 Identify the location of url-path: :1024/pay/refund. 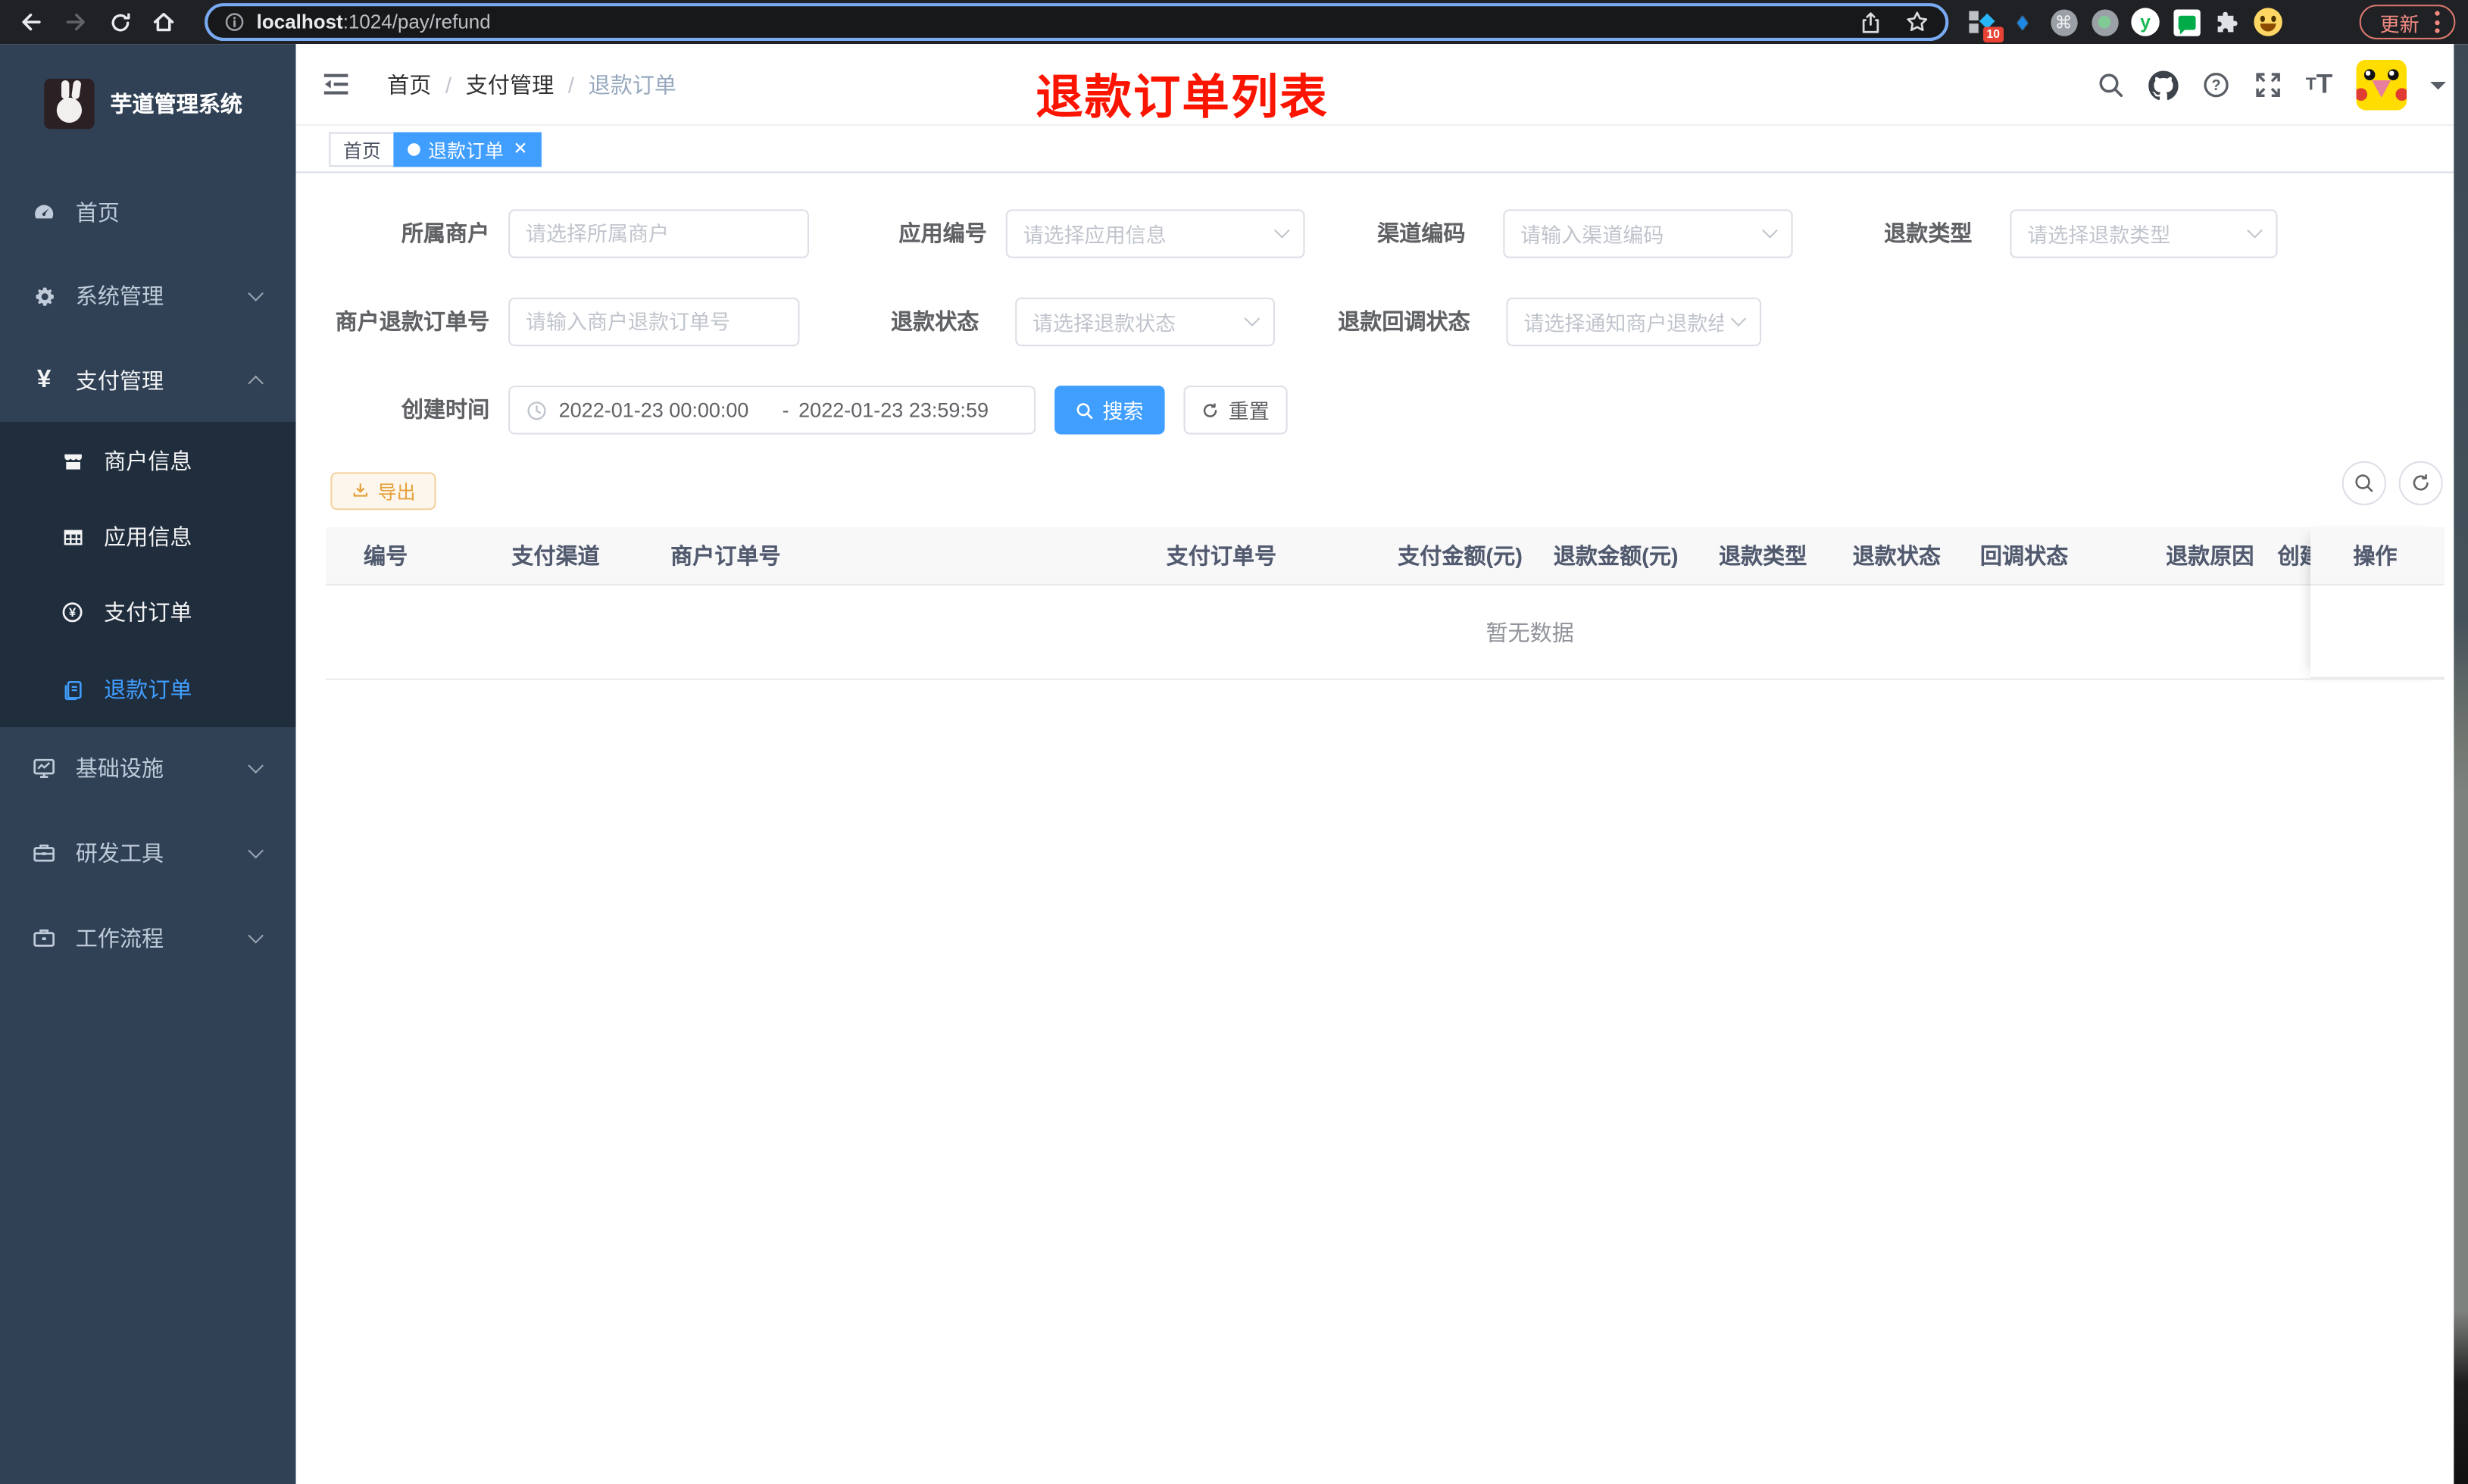
(416, 22).